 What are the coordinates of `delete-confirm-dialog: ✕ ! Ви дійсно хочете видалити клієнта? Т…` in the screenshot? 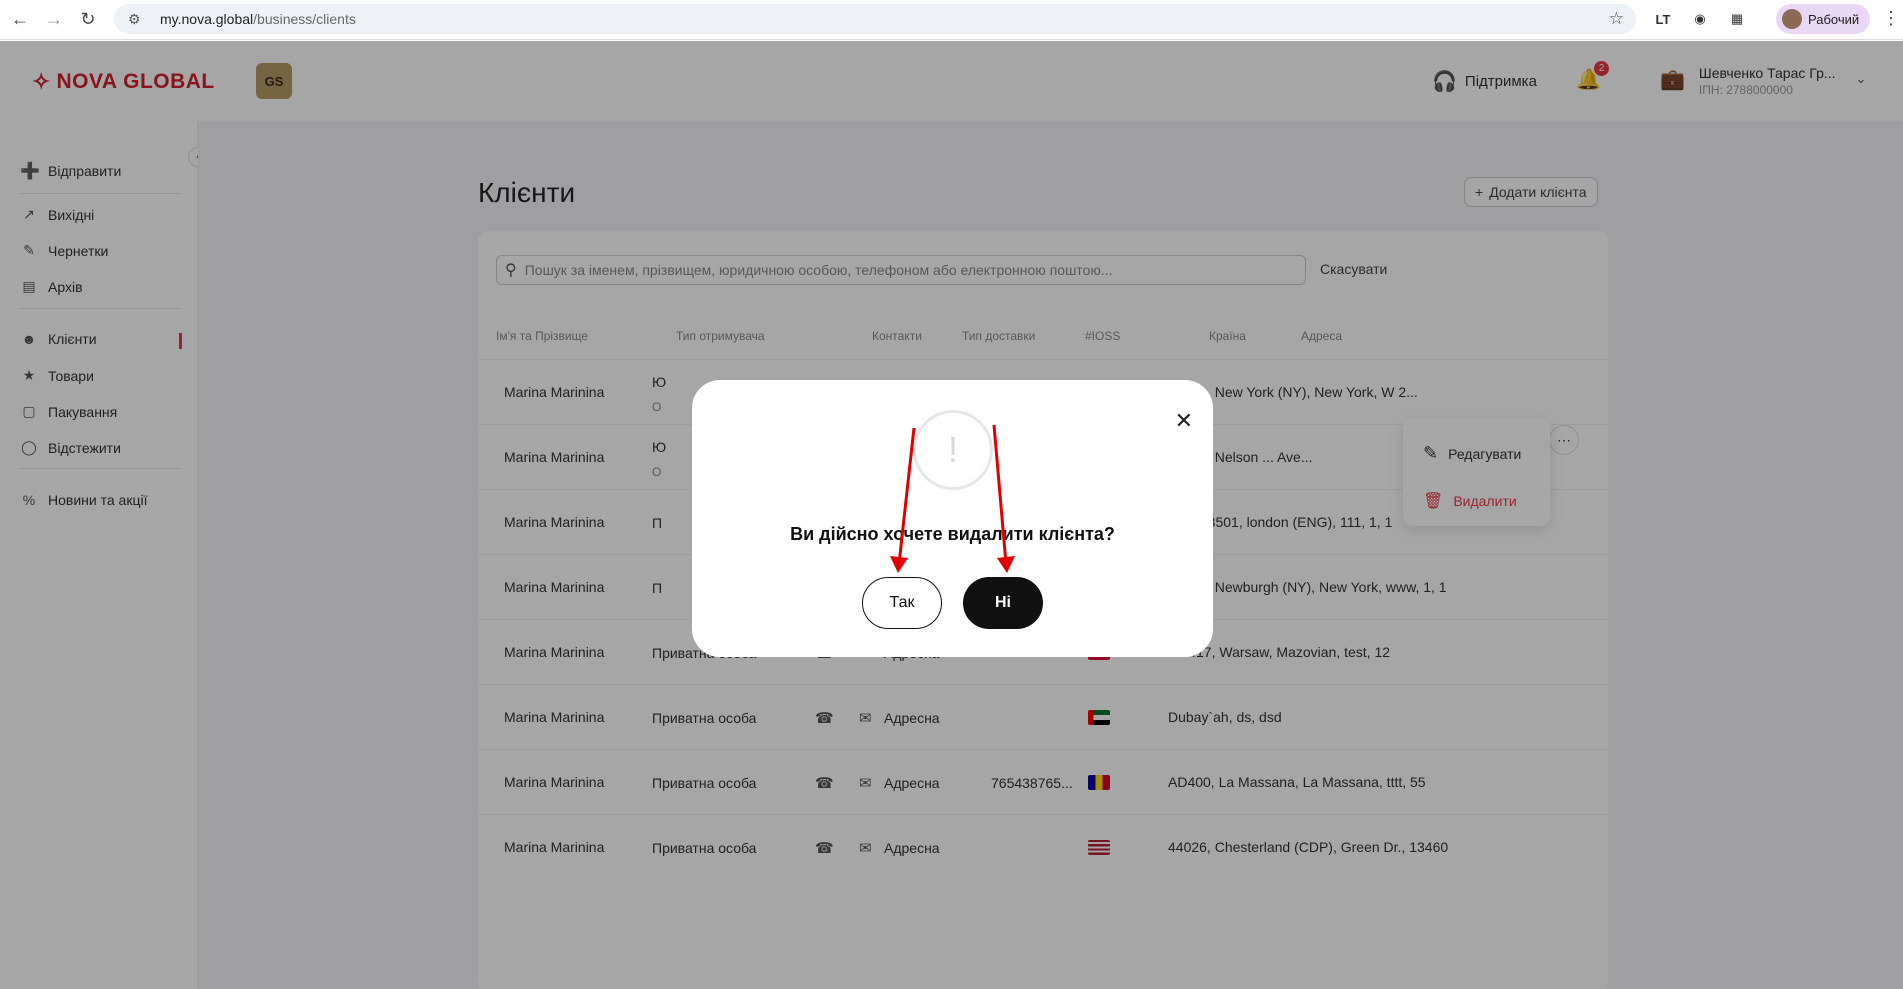 It's located at (952, 518).